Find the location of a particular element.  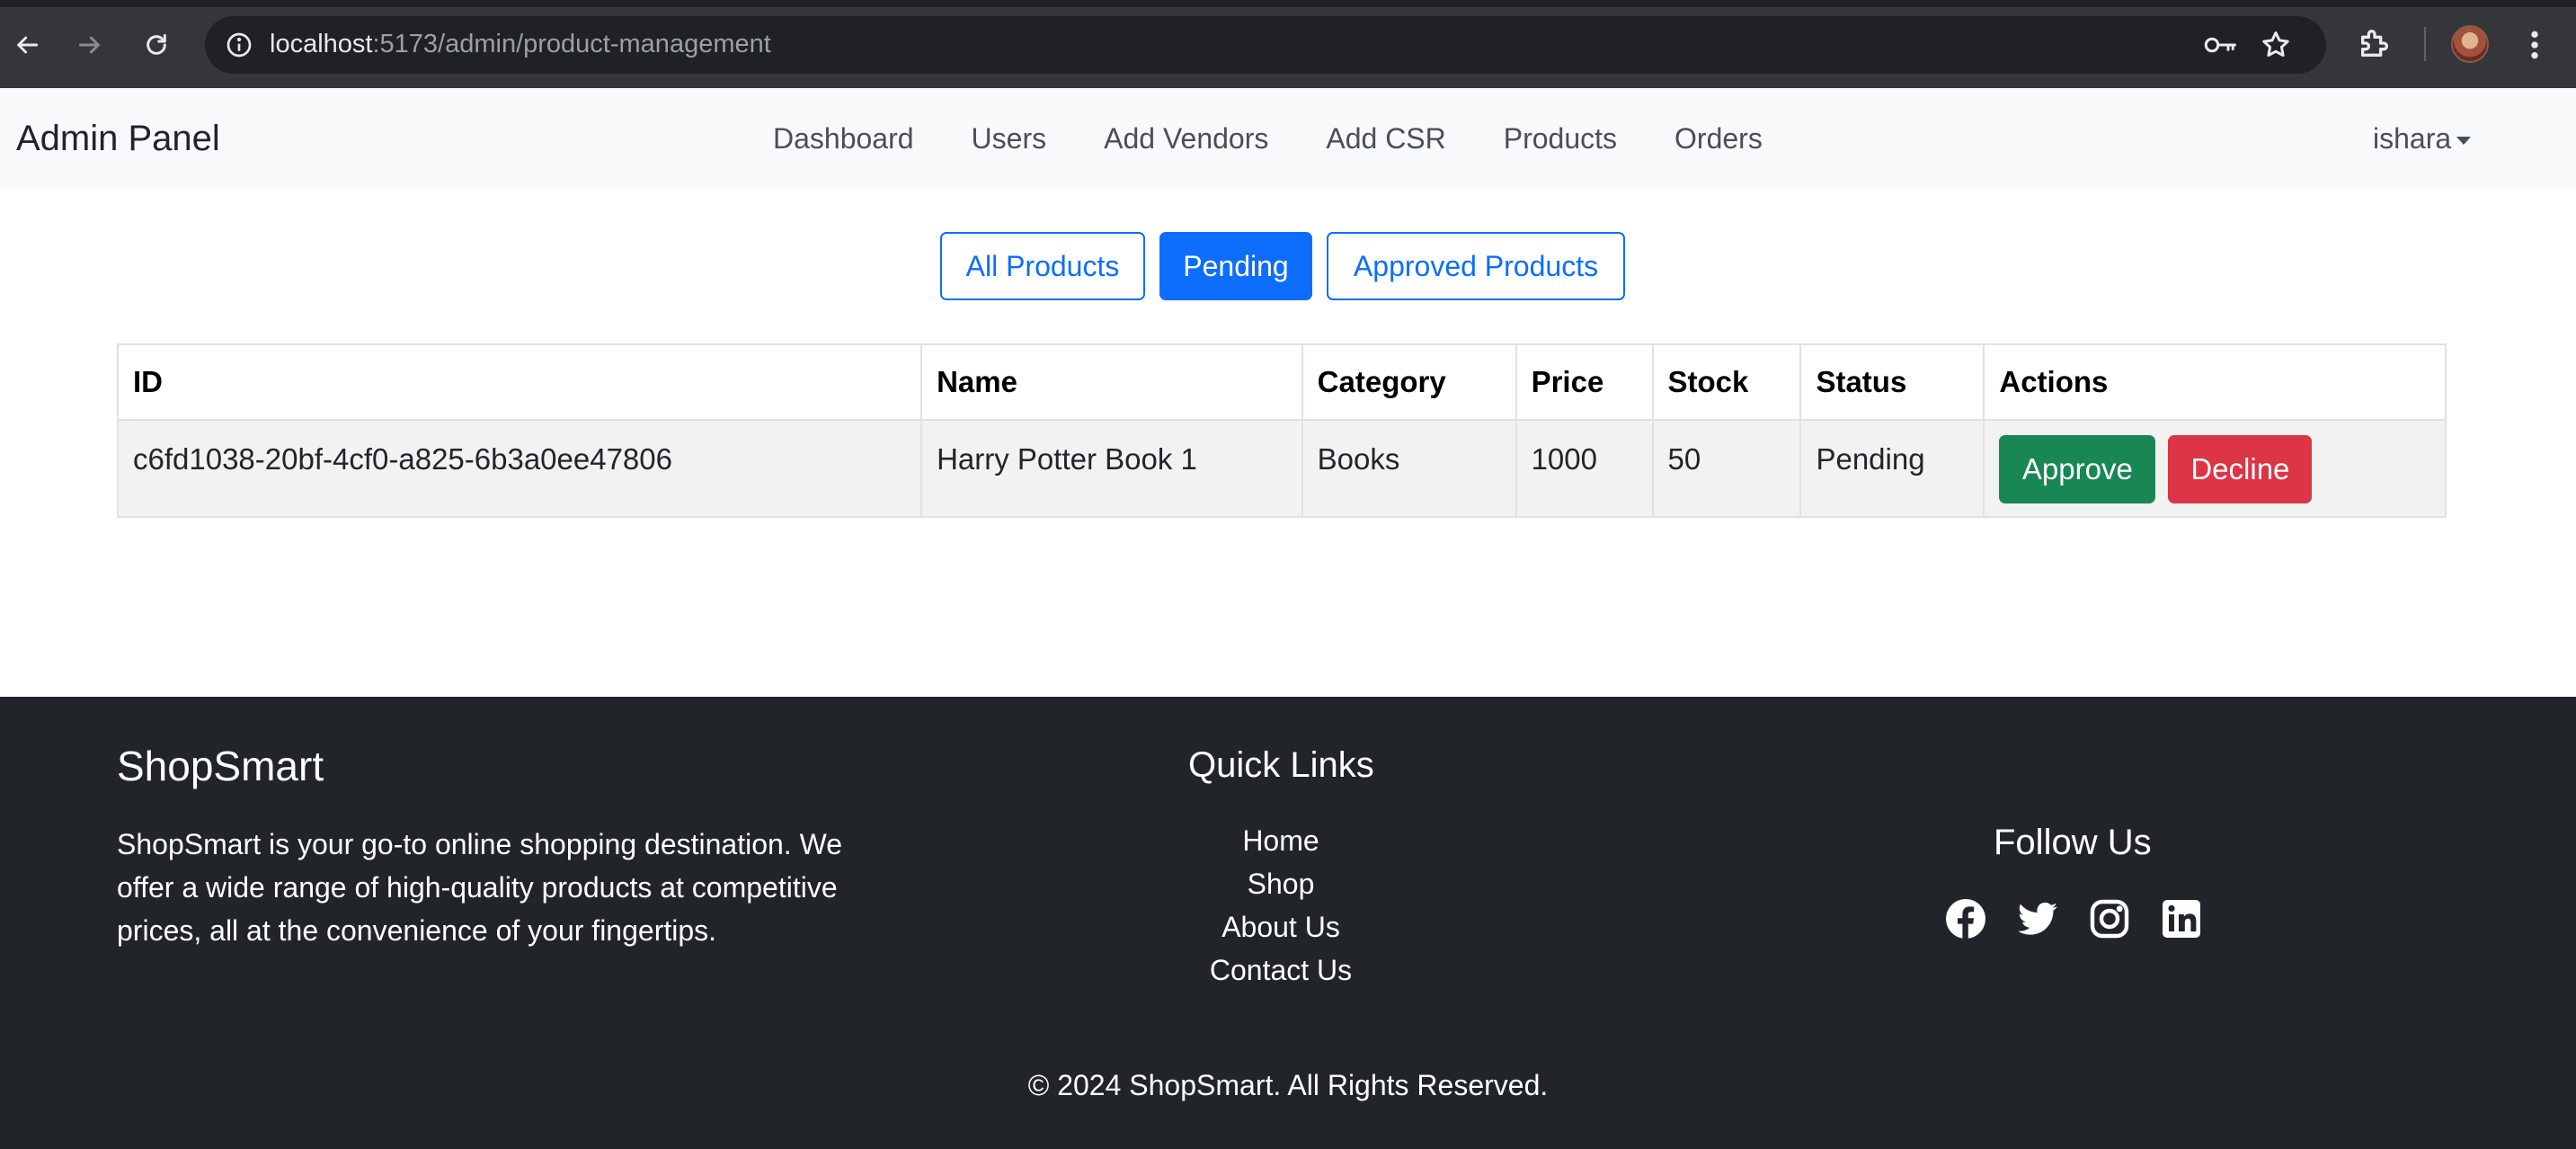

bookmark-star-icon is located at coordinates (2276, 45).